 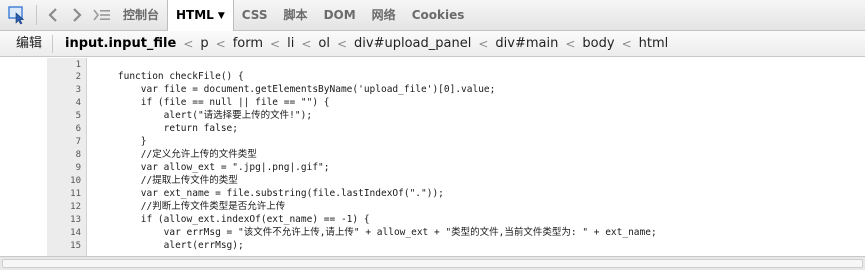 I want to click on tab-dom: DOM, so click(x=340, y=15).